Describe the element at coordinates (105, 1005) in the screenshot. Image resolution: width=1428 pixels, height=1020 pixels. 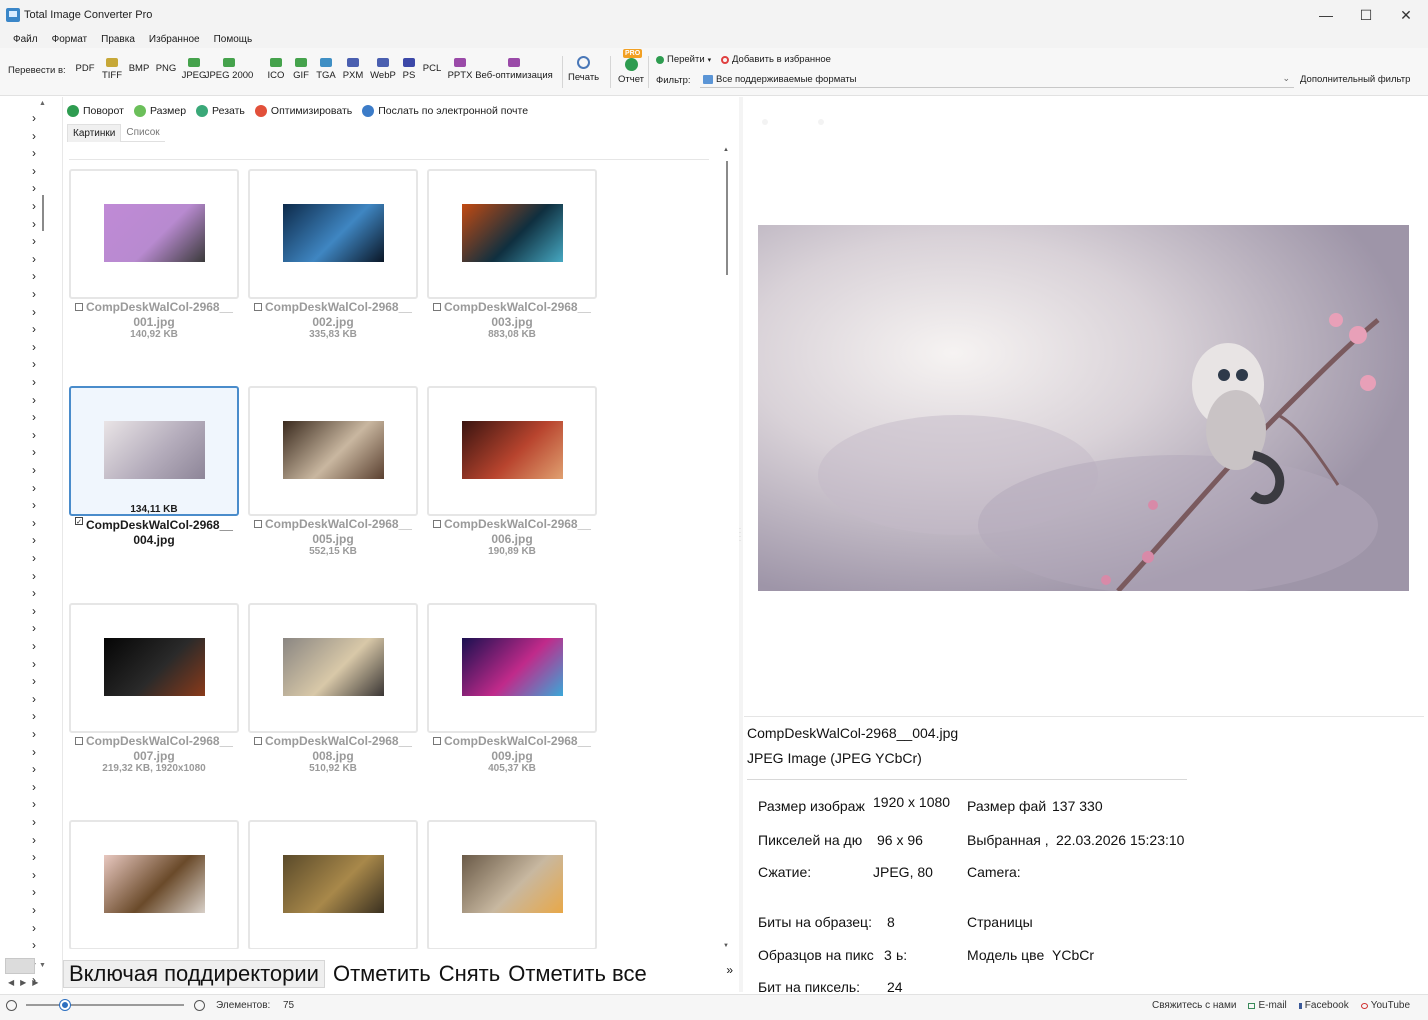
I see `zoom-slider` at that location.